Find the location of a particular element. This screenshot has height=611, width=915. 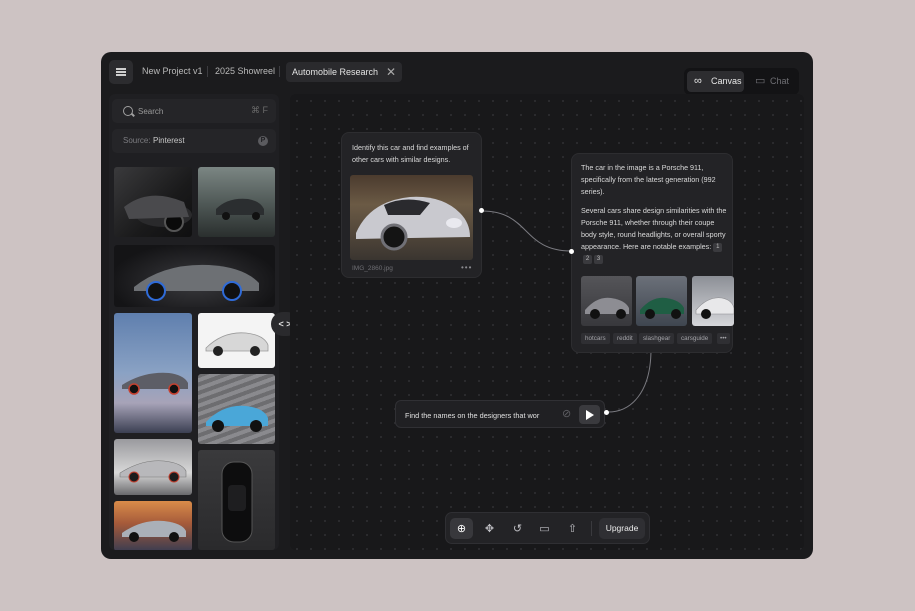

breadcrumb-showreel: 2025 Showreel is located at coordinates (245, 71).